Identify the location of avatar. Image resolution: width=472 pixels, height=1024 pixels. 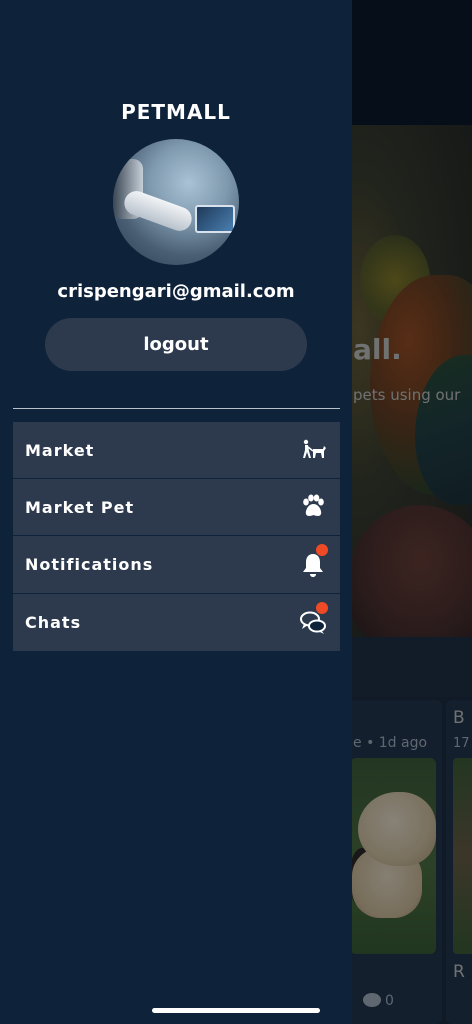
(176, 202).